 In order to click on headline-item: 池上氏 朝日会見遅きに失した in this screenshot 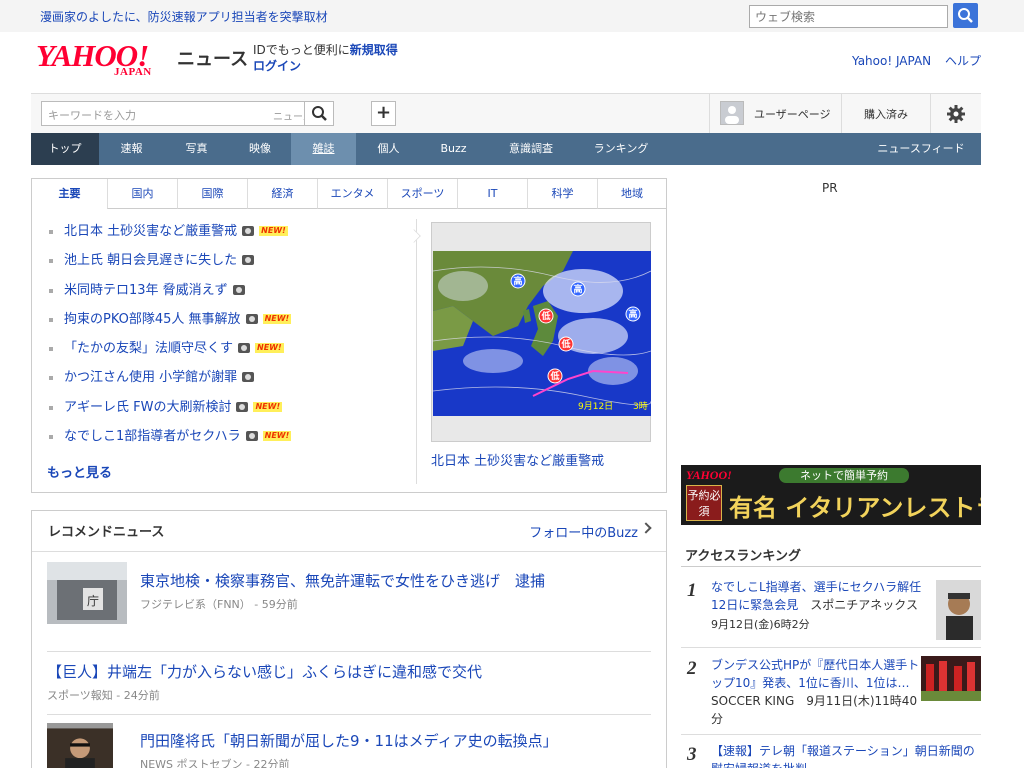, I will do `click(227, 266)`.